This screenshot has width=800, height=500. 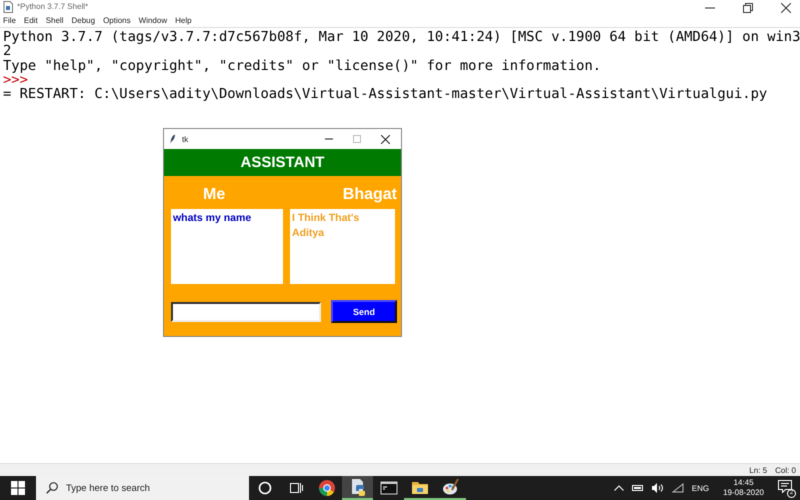 What do you see at coordinates (83, 20) in the screenshot?
I see `menu-item: Debug` at bounding box center [83, 20].